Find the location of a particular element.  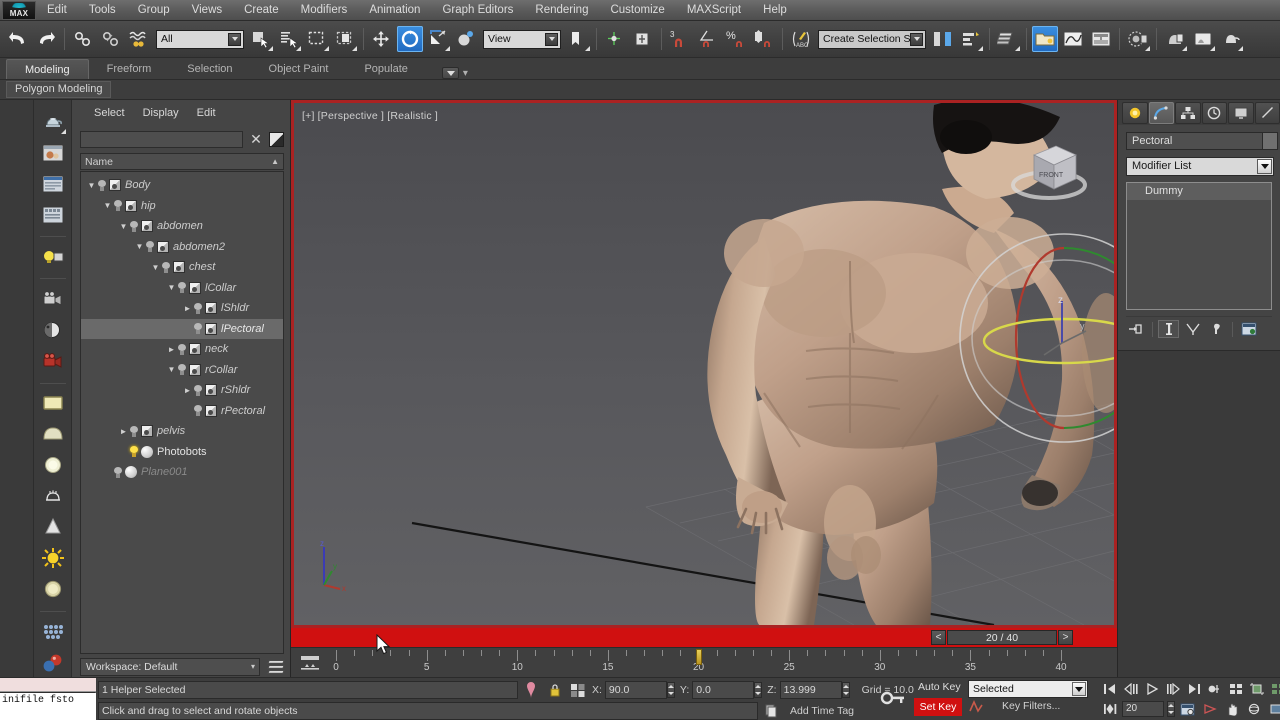

tree-item-body: ▼ Body is located at coordinates (182, 185).